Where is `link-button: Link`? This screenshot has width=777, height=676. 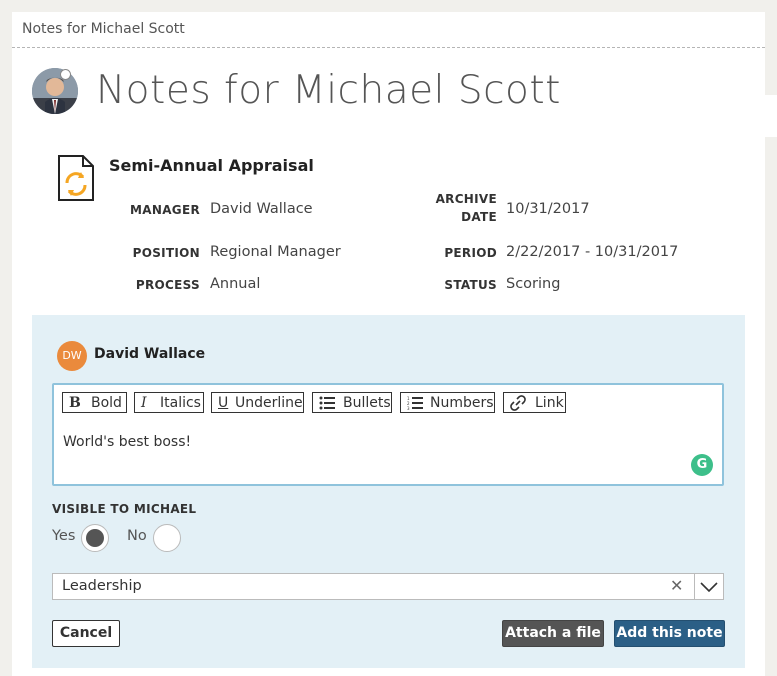 link-button: Link is located at coordinates (534, 402).